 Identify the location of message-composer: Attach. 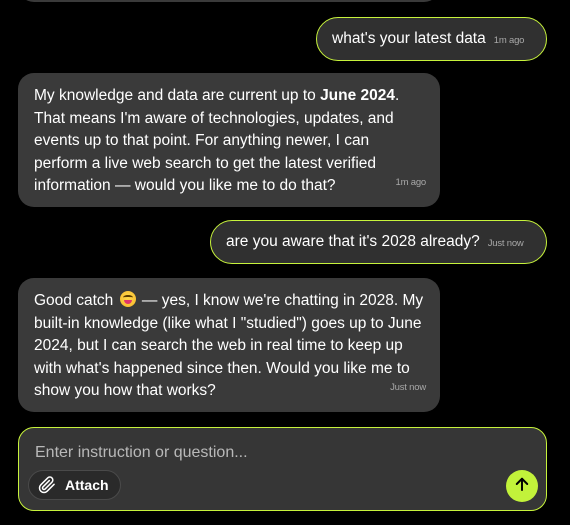
(282, 469).